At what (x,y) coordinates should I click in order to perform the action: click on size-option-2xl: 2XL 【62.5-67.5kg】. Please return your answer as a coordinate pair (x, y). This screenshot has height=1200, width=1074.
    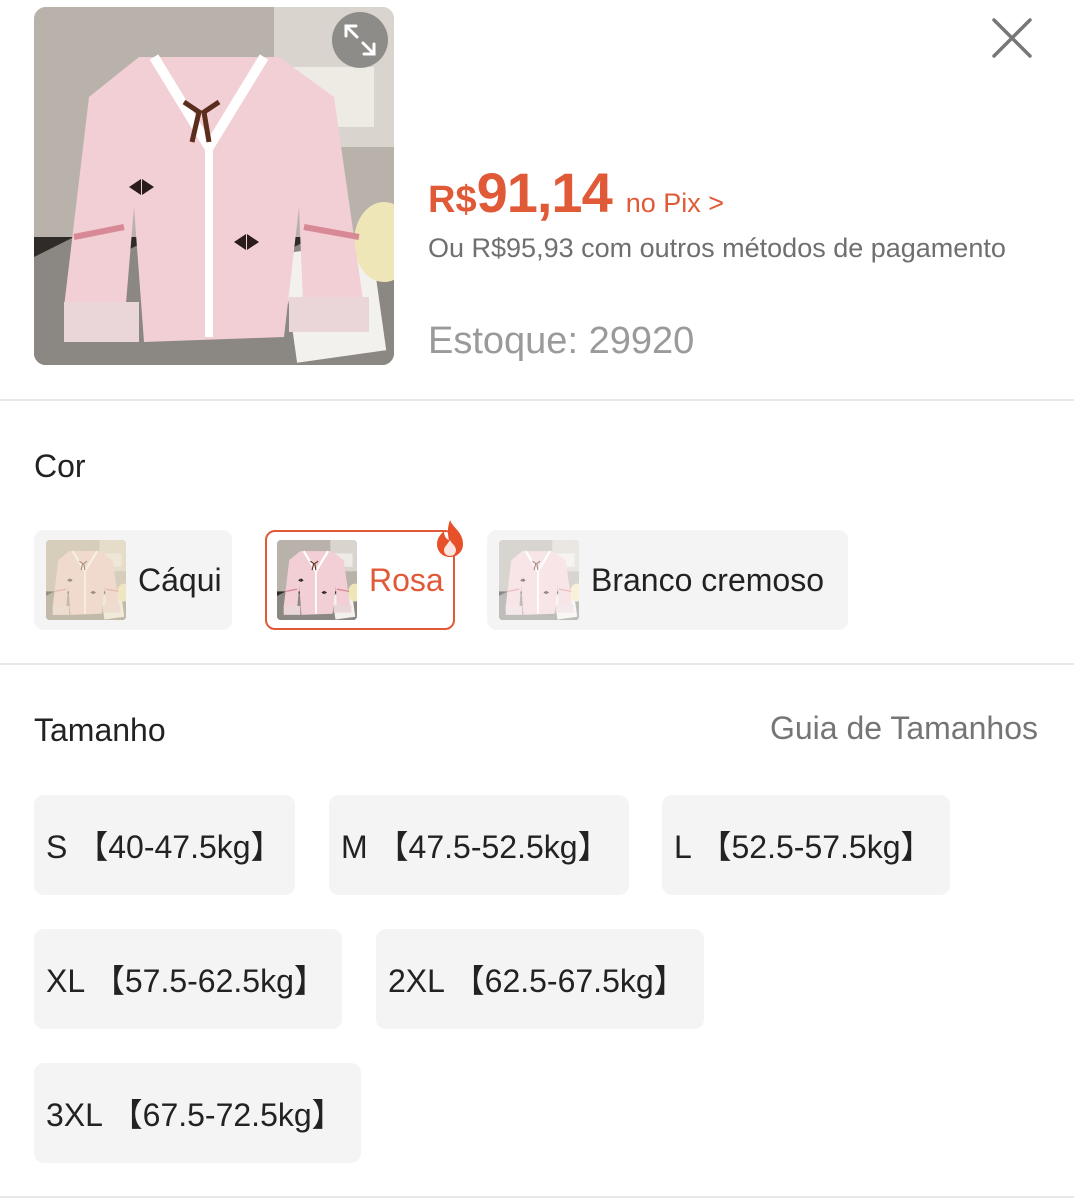
    Looking at the image, I should click on (540, 979).